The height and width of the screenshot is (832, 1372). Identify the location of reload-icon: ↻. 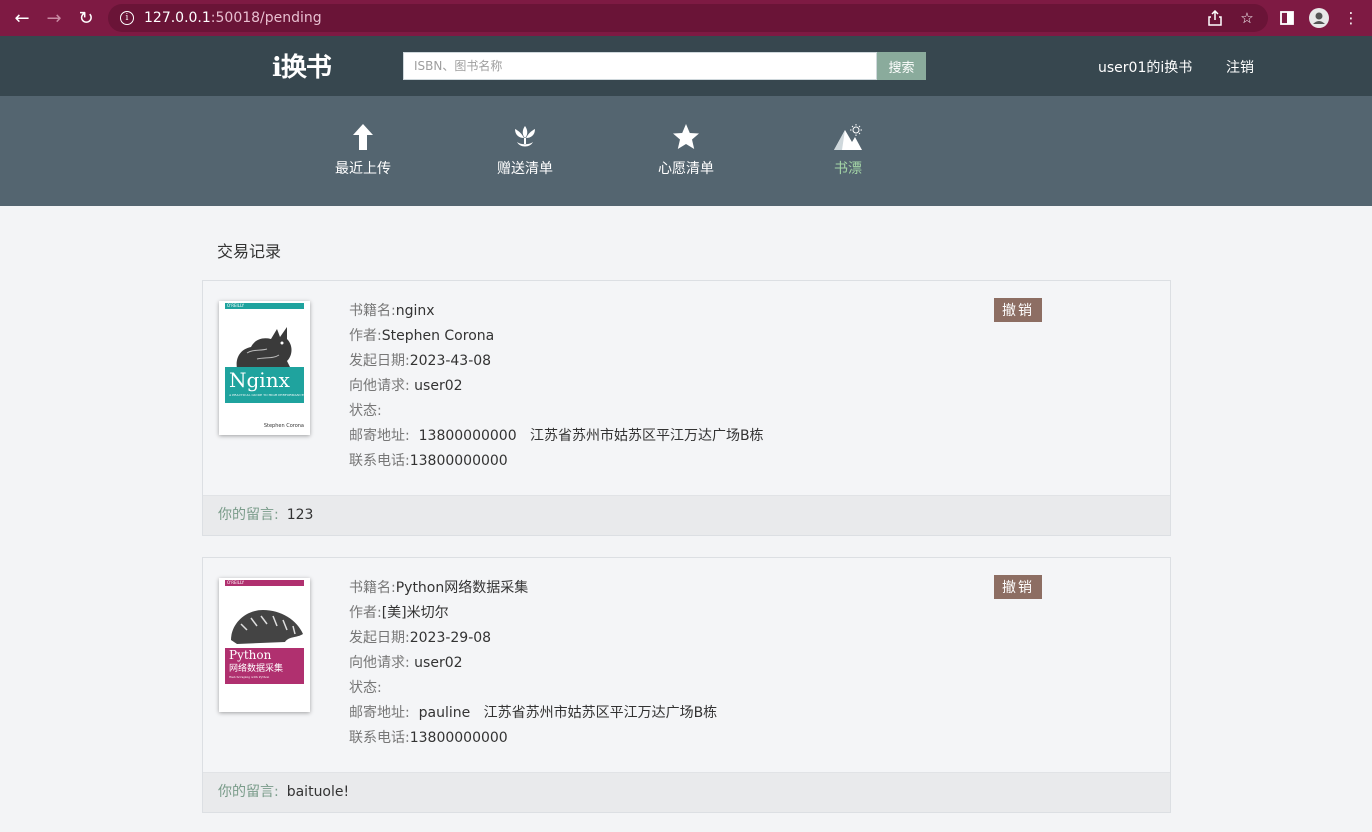
(86, 18).